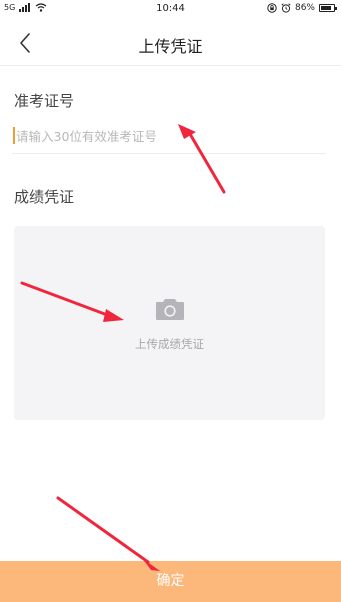  I want to click on nav-bar: 上传凭证, so click(170, 43).